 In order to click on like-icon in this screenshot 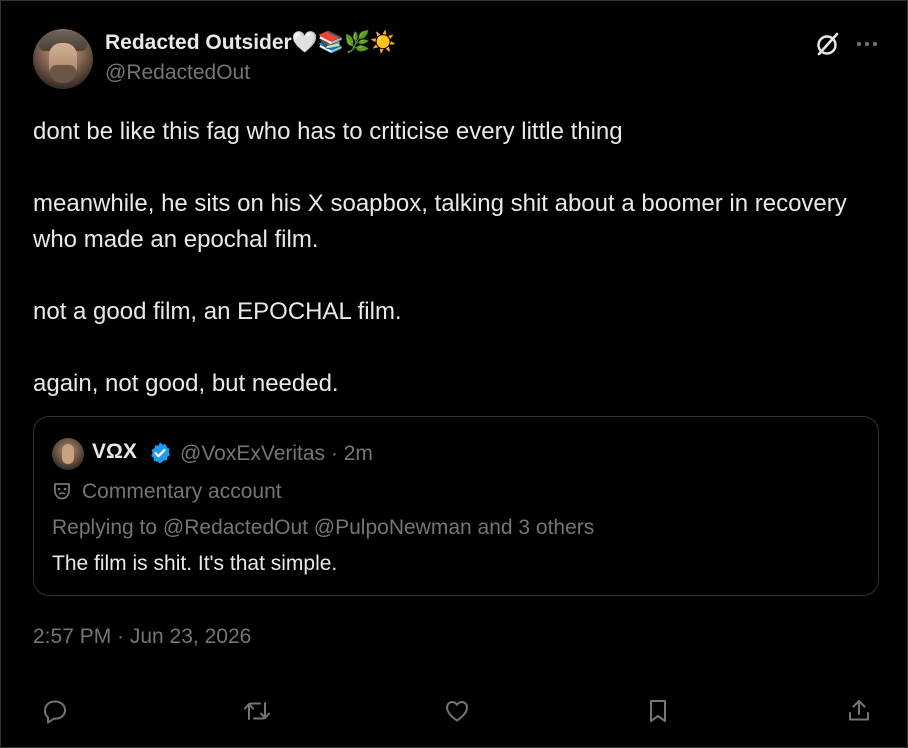, I will do `click(457, 711)`.